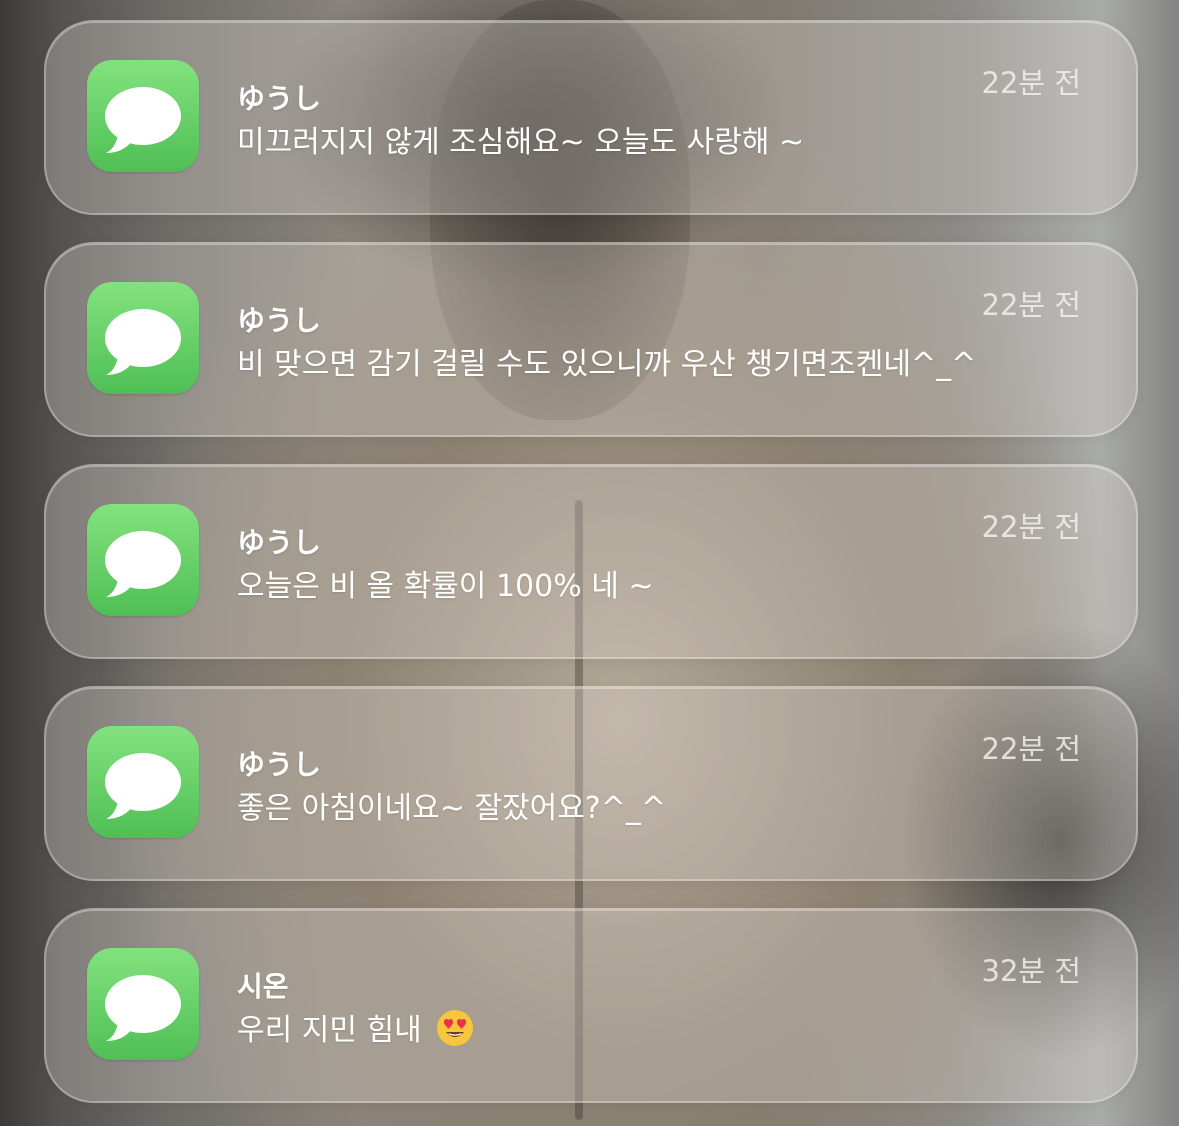  What do you see at coordinates (607, 364) in the screenshot?
I see `notification-message: 비 맞으면 감기 걸릴 수도 있으니까 우산 챙기면조켄네^_^` at bounding box center [607, 364].